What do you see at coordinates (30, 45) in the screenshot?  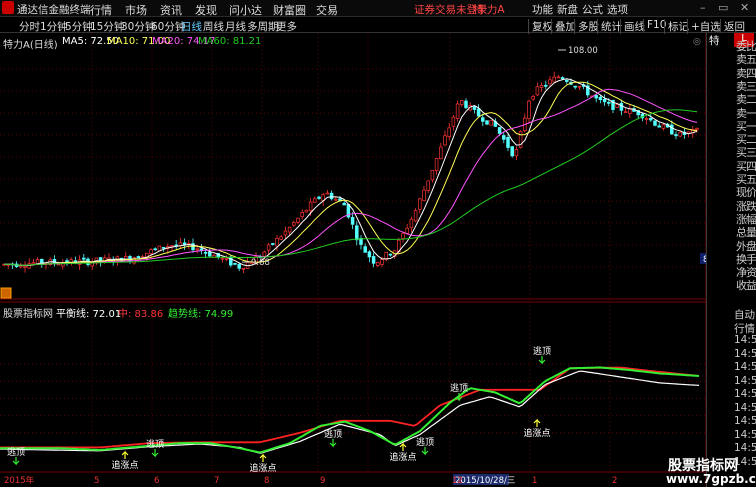 I see `main-chart-title: 特力A(日线)` at bounding box center [30, 45].